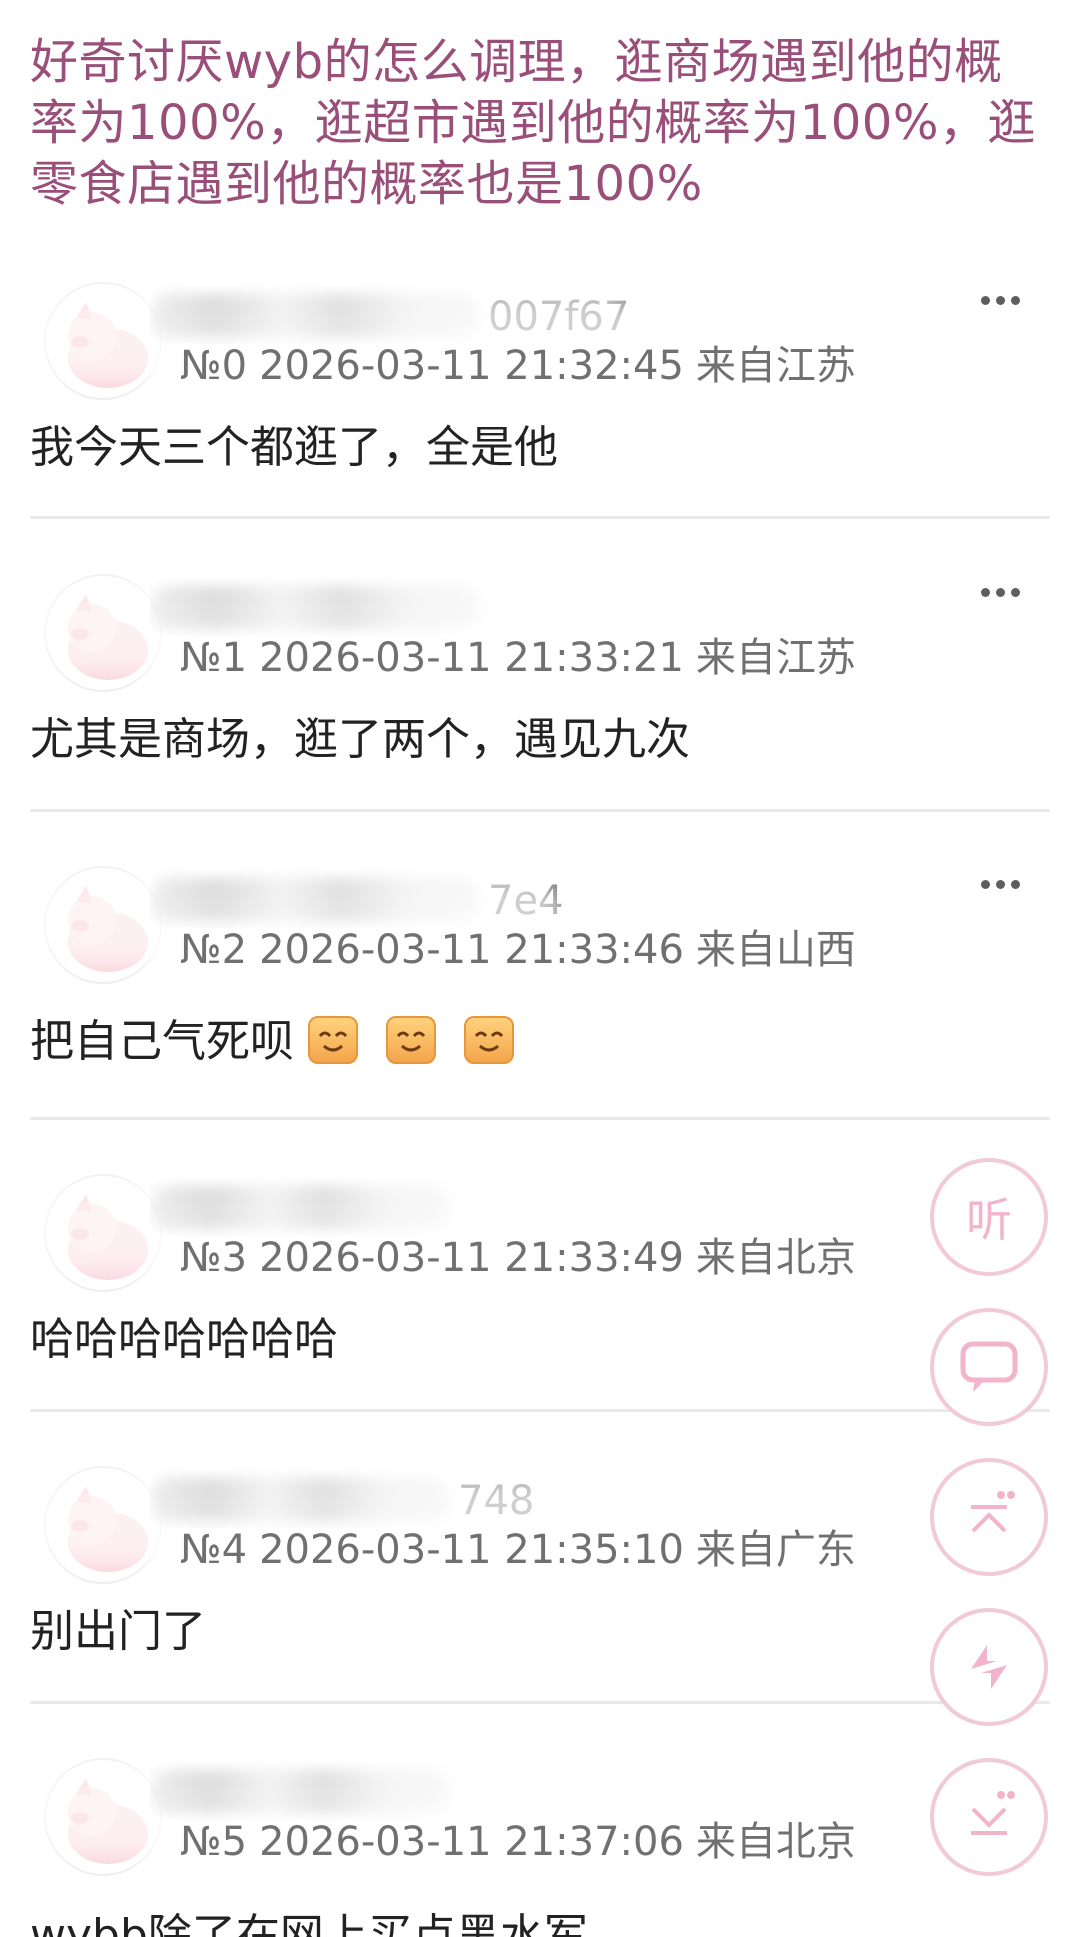 The height and width of the screenshot is (1937, 1080). What do you see at coordinates (993, 1512) in the screenshot?
I see `top-arrow-icon` at bounding box center [993, 1512].